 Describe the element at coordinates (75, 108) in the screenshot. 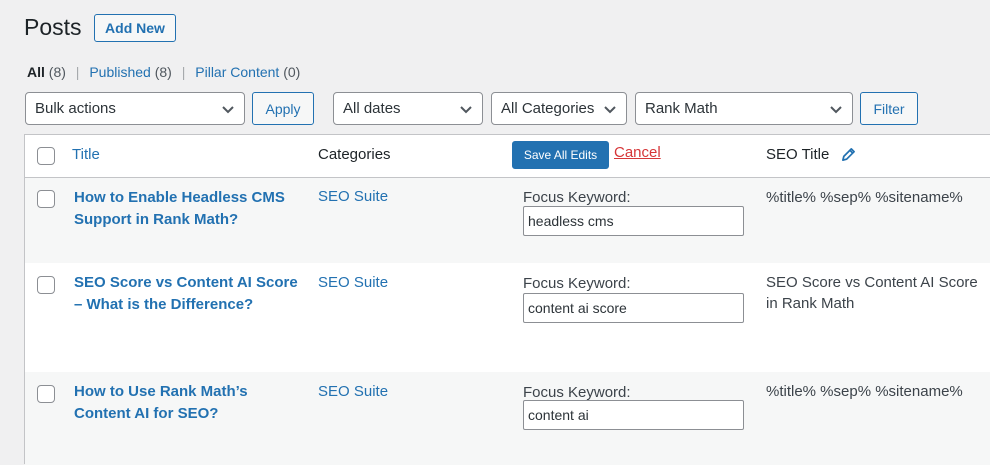

I see `bulk-actions-value: Bulk actions` at that location.